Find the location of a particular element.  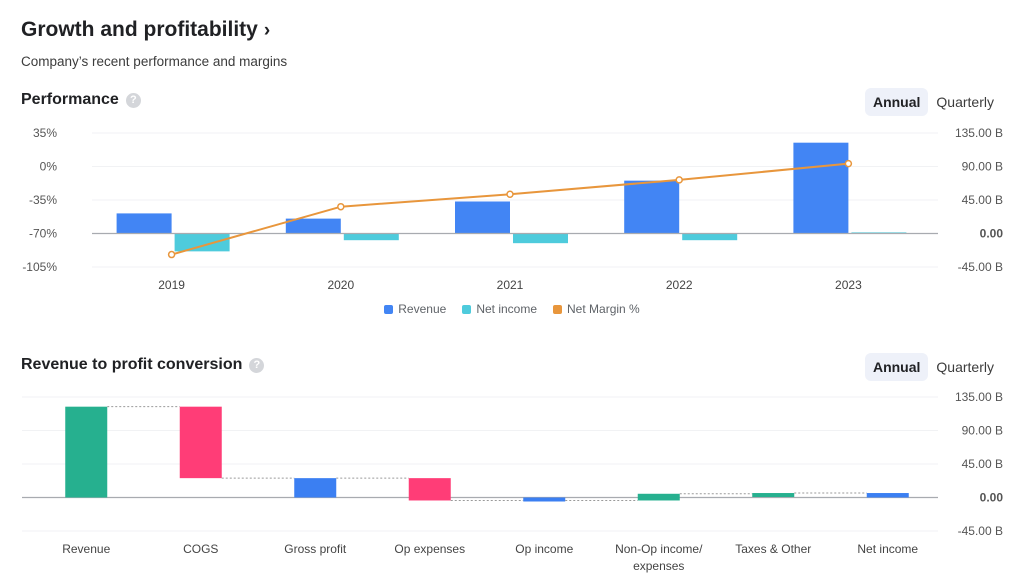

x-axis-tick: Non-Op income/ is located at coordinates (659, 549).